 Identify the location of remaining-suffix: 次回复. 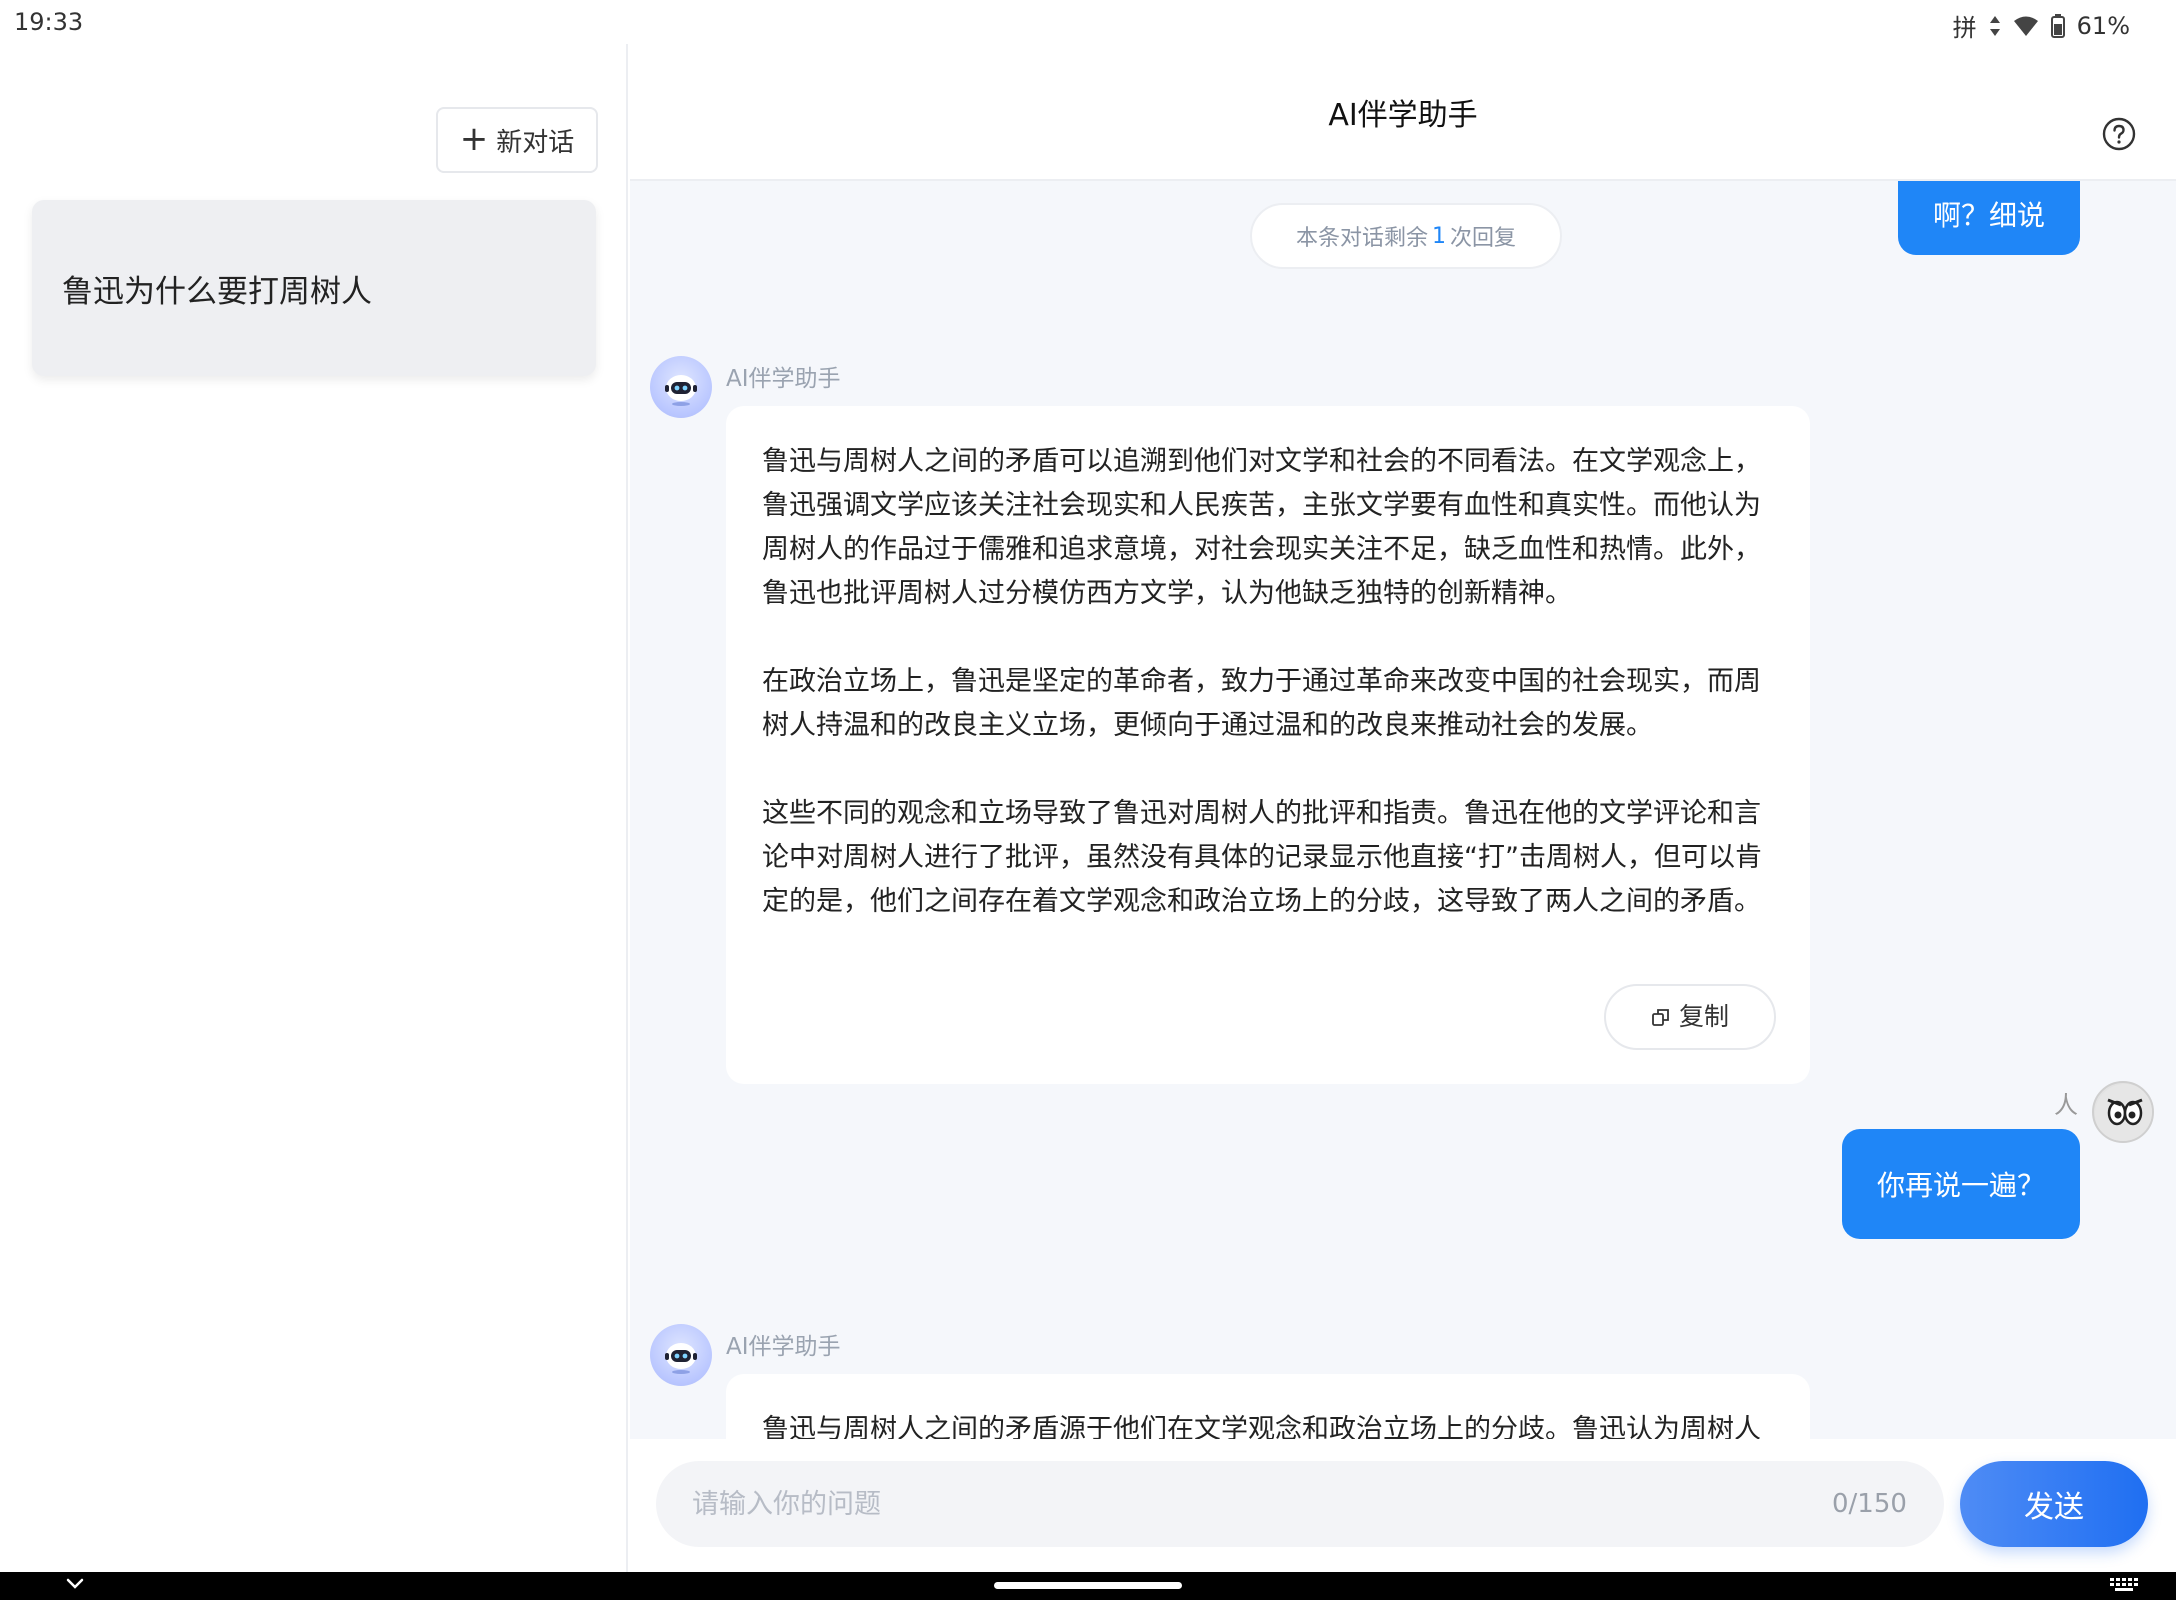
(1483, 238).